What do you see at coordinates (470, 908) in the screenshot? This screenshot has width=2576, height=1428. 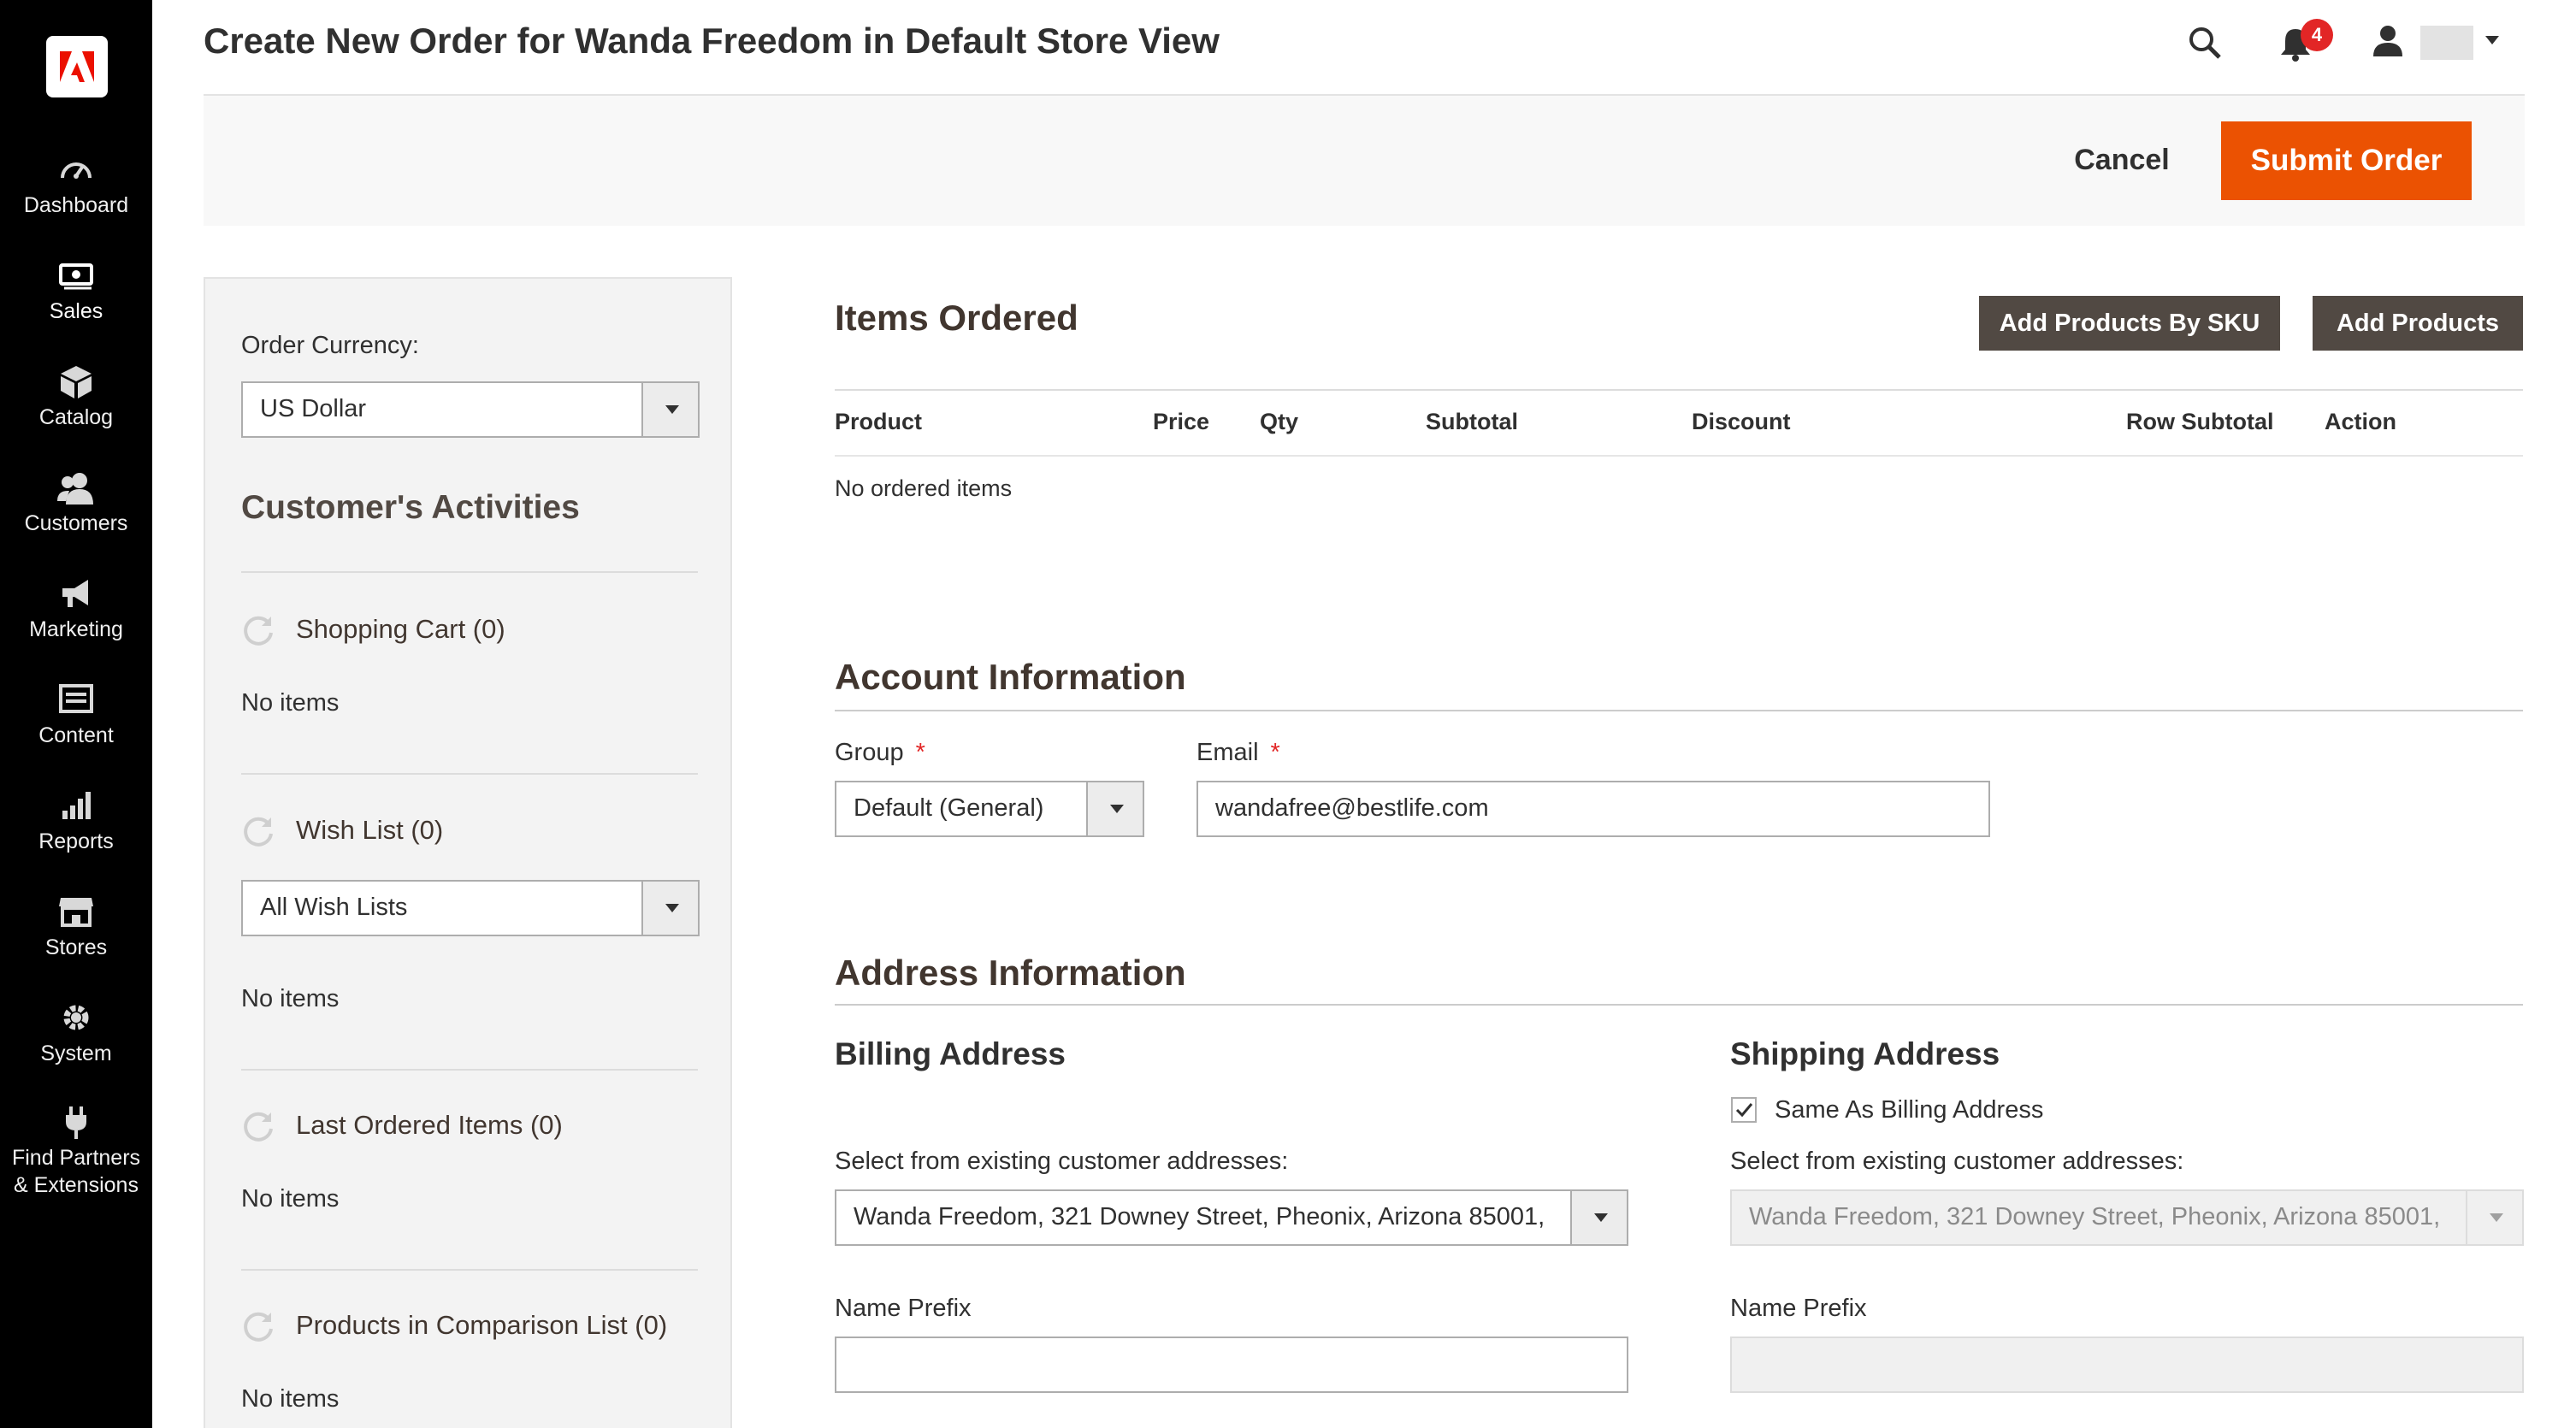 I see `wish-list-select: All Wish Lists` at bounding box center [470, 908].